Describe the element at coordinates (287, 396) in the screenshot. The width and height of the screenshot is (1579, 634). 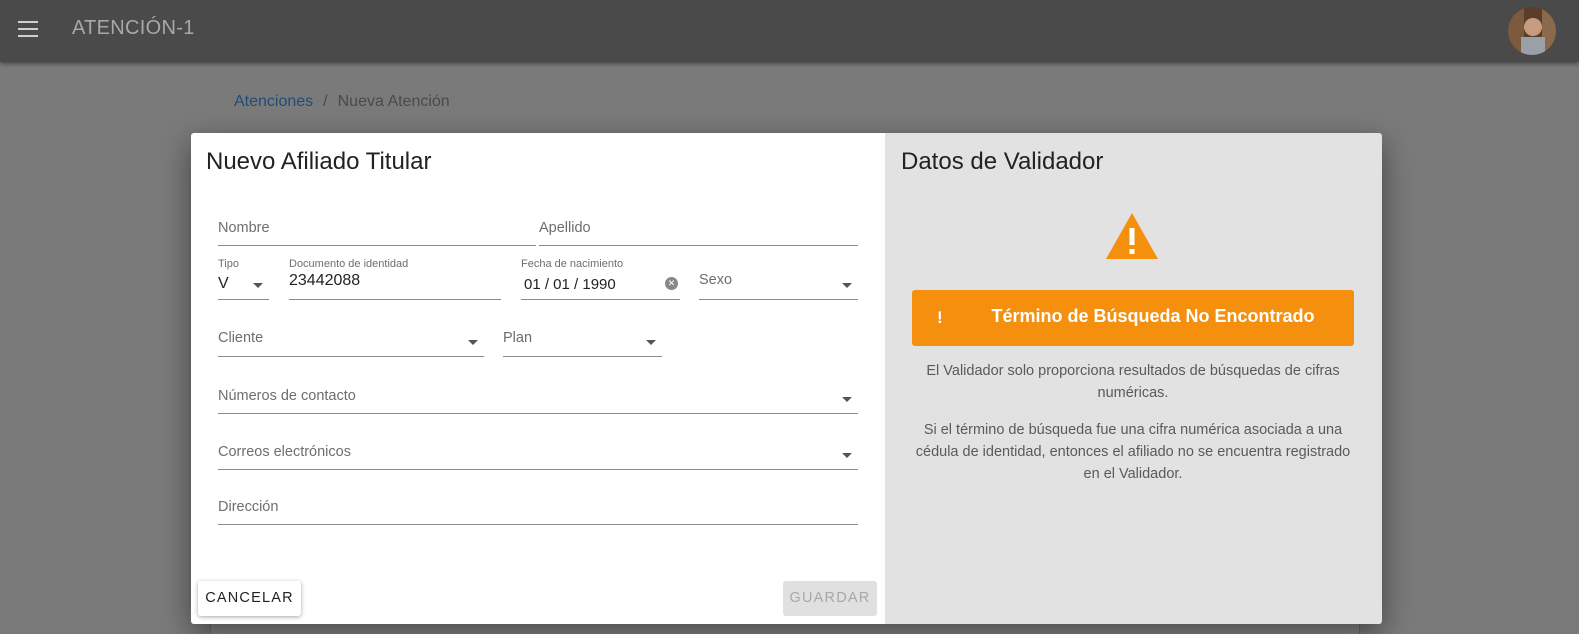
I see `contacto-label: Números de contacto` at that location.